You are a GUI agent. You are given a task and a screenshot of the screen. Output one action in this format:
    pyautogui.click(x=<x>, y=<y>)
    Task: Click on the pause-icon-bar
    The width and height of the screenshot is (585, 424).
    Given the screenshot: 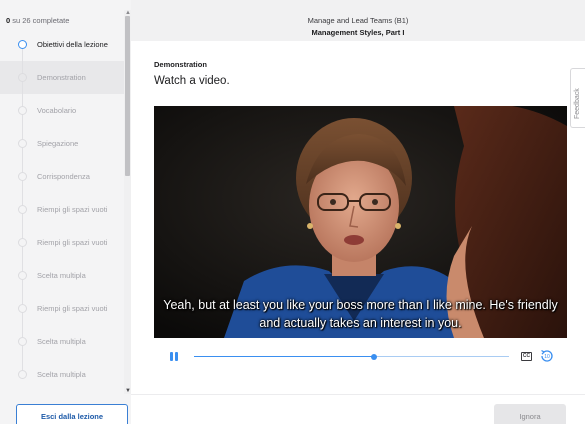 What is the action you would take?
    pyautogui.click(x=176, y=356)
    